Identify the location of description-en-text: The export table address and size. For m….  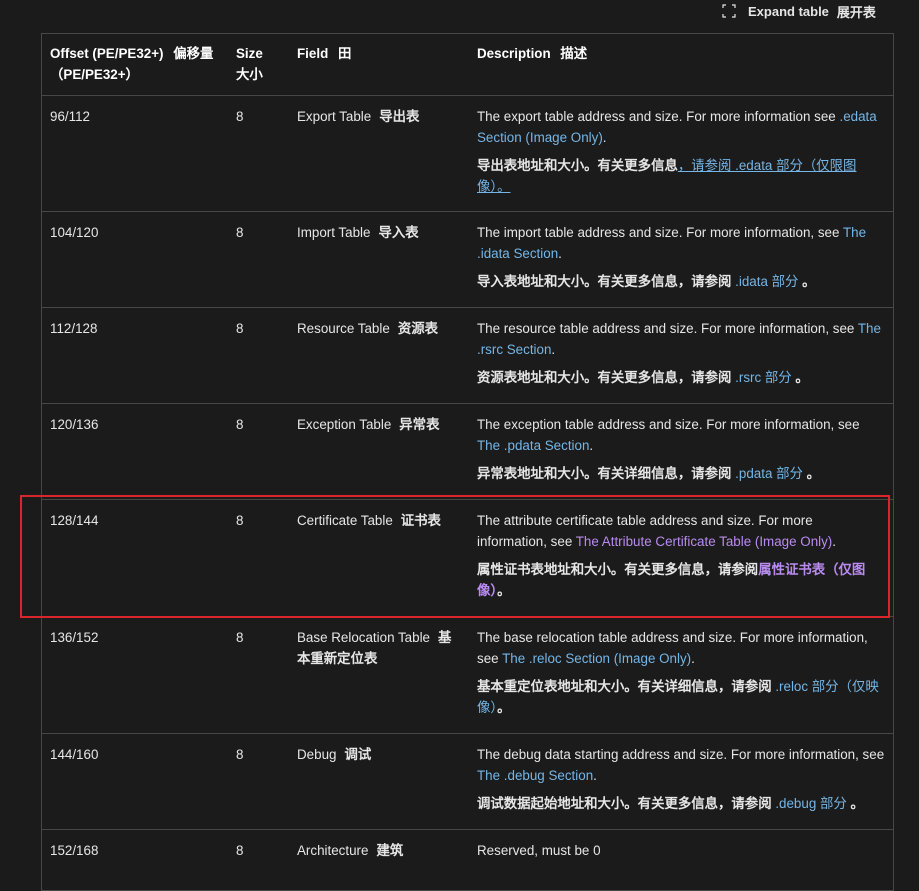
(658, 116).